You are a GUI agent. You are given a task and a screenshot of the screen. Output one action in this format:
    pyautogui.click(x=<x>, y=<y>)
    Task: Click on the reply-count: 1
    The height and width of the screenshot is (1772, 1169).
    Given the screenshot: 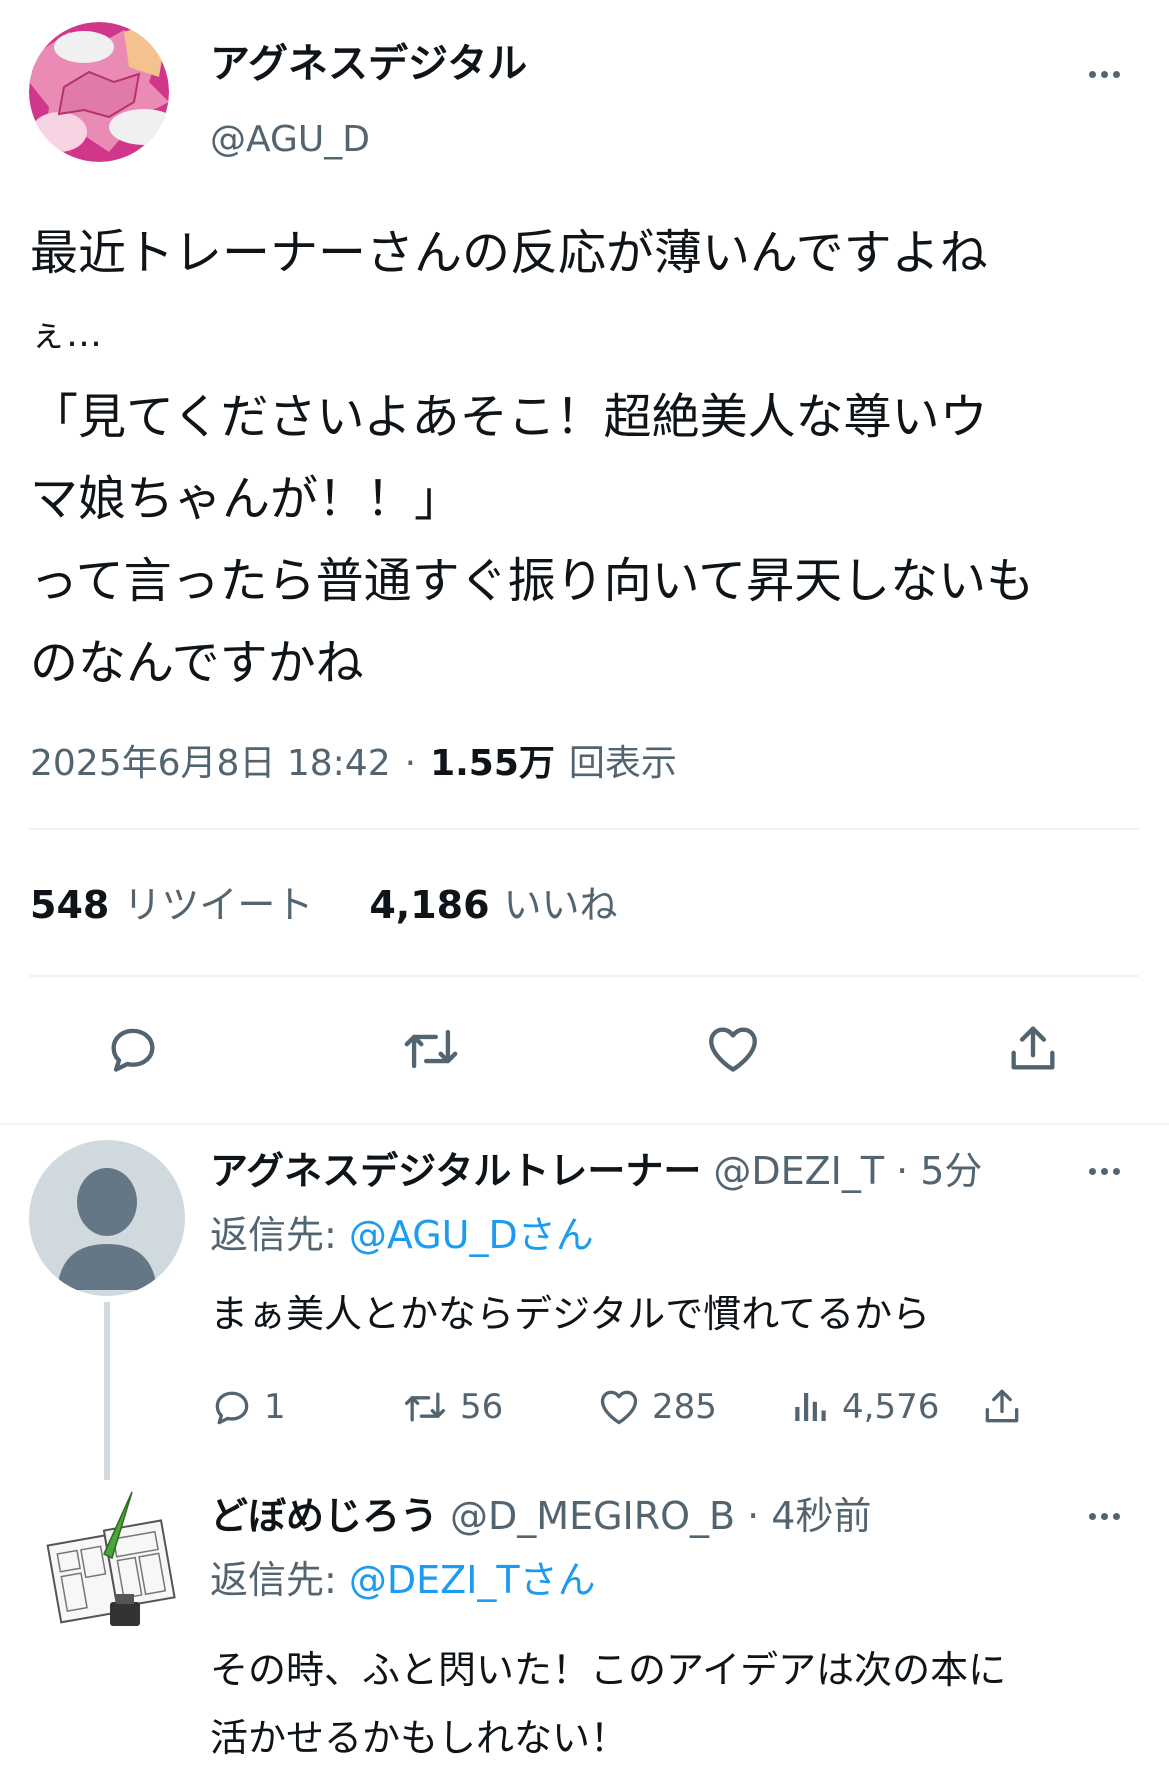 What is the action you would take?
    pyautogui.click(x=248, y=1407)
    